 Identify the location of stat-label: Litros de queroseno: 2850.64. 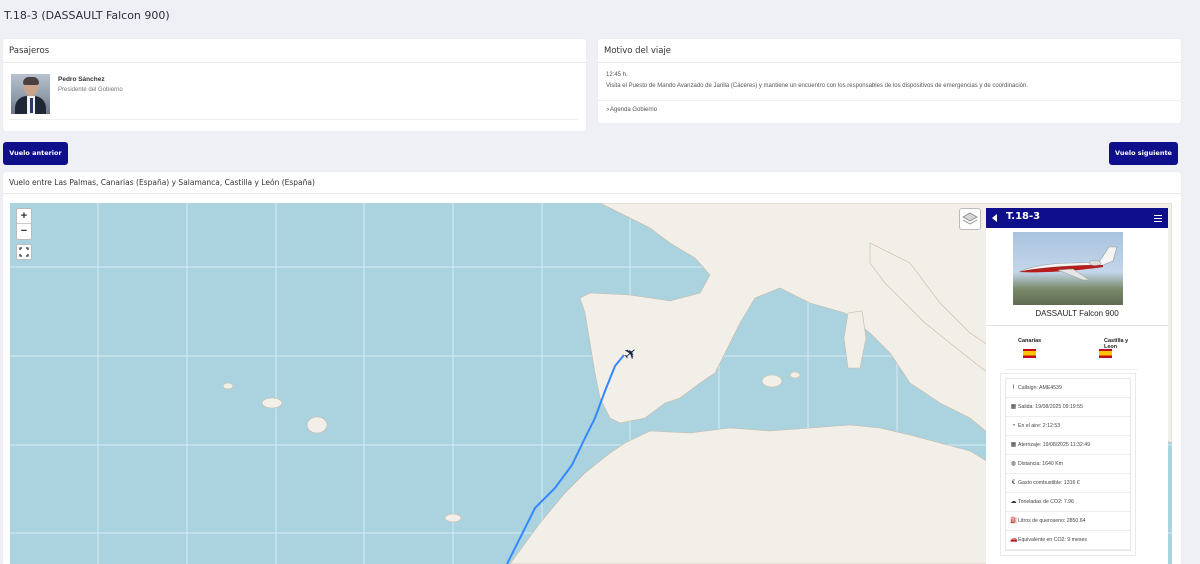
(1052, 521).